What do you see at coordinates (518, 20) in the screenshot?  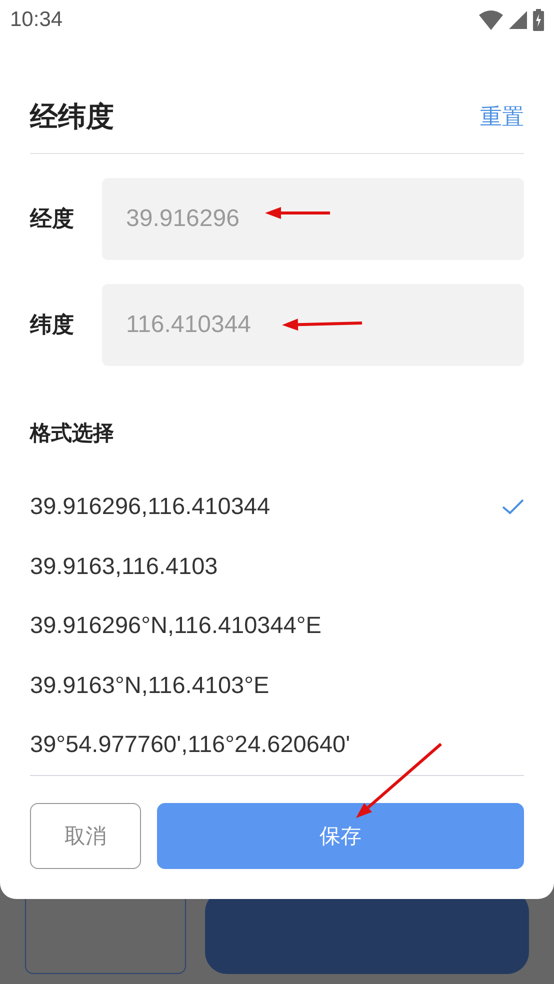 I see `signal-icon` at bounding box center [518, 20].